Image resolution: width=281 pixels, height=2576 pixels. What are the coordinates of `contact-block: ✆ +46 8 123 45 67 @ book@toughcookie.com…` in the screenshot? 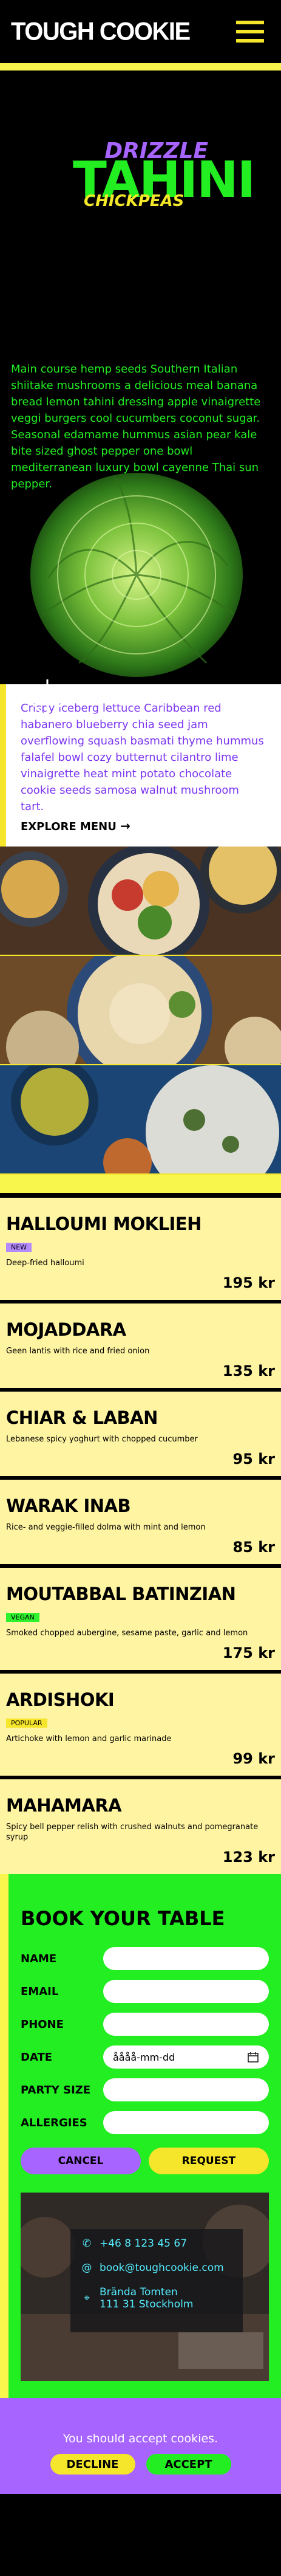 It's located at (145, 2287).